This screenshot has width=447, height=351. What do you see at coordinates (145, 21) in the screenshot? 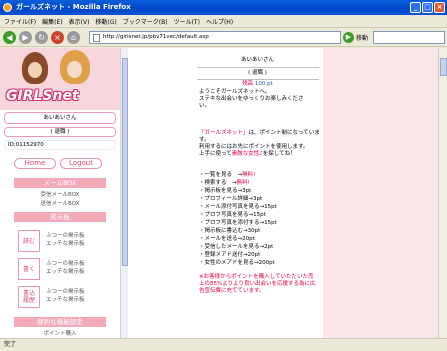
I see `menu-bookmarks: ブックマーク(B)` at bounding box center [145, 21].